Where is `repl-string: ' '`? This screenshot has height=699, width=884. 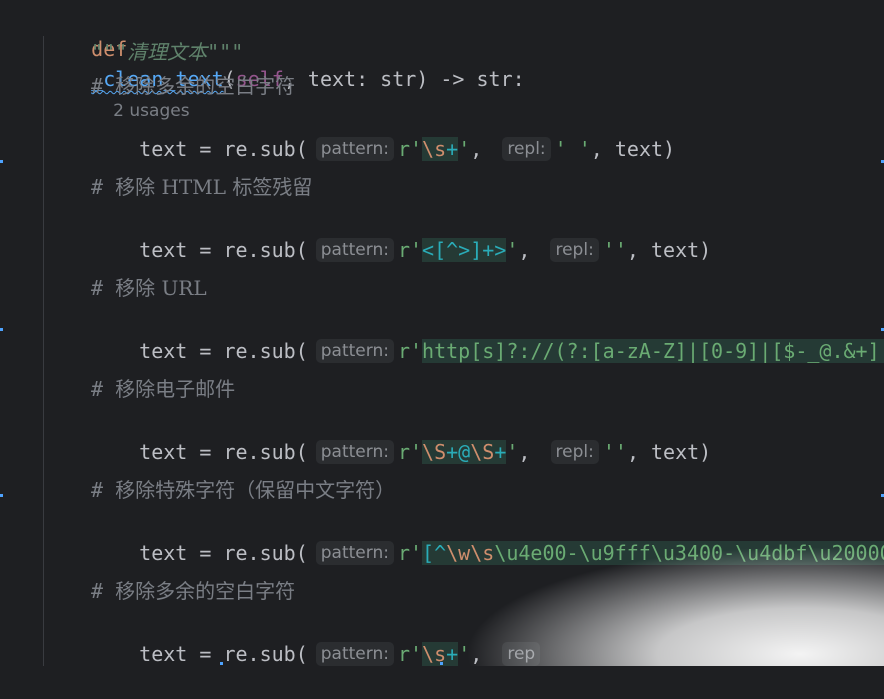 repl-string: ' ' is located at coordinates (572, 149).